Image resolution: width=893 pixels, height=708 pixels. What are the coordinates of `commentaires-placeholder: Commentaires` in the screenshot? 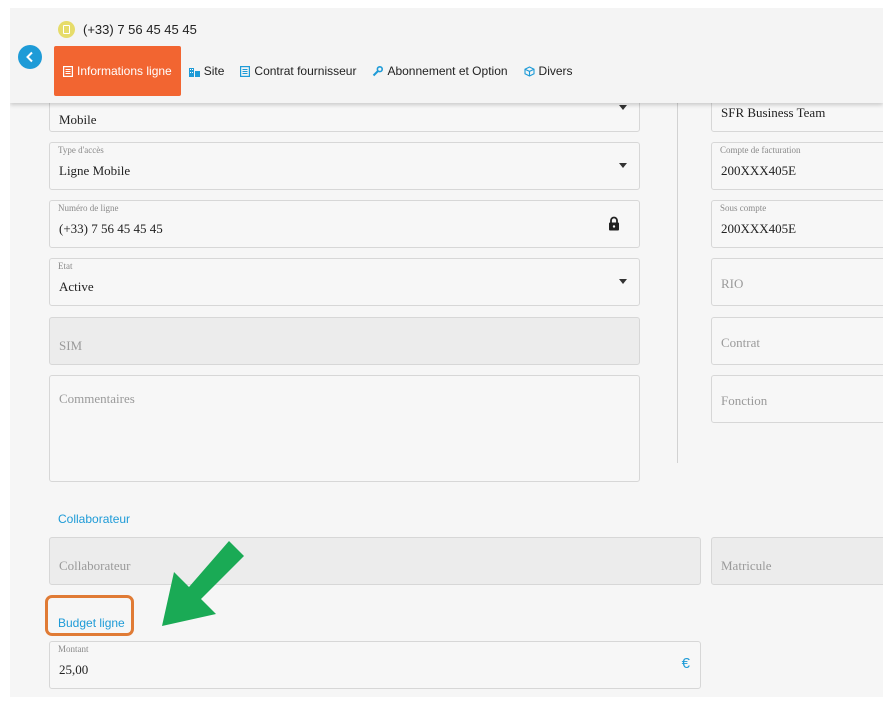 It's located at (97, 398).